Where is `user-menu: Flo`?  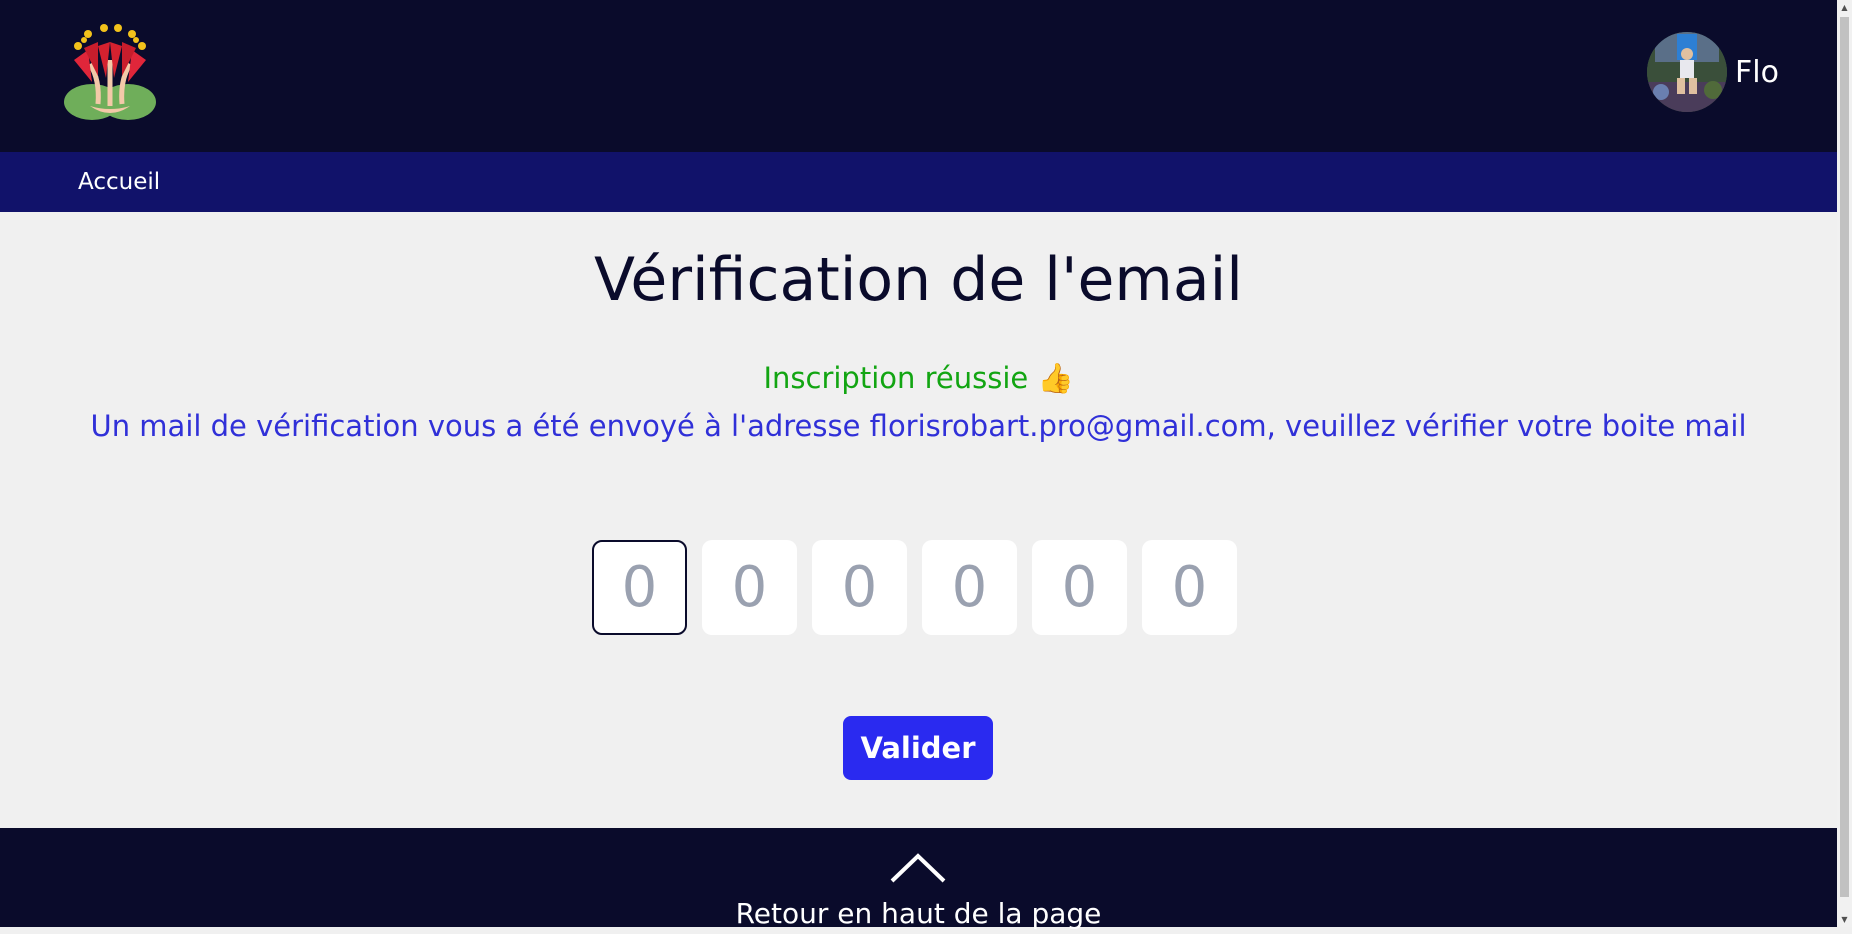 user-menu: Flo is located at coordinates (1713, 72).